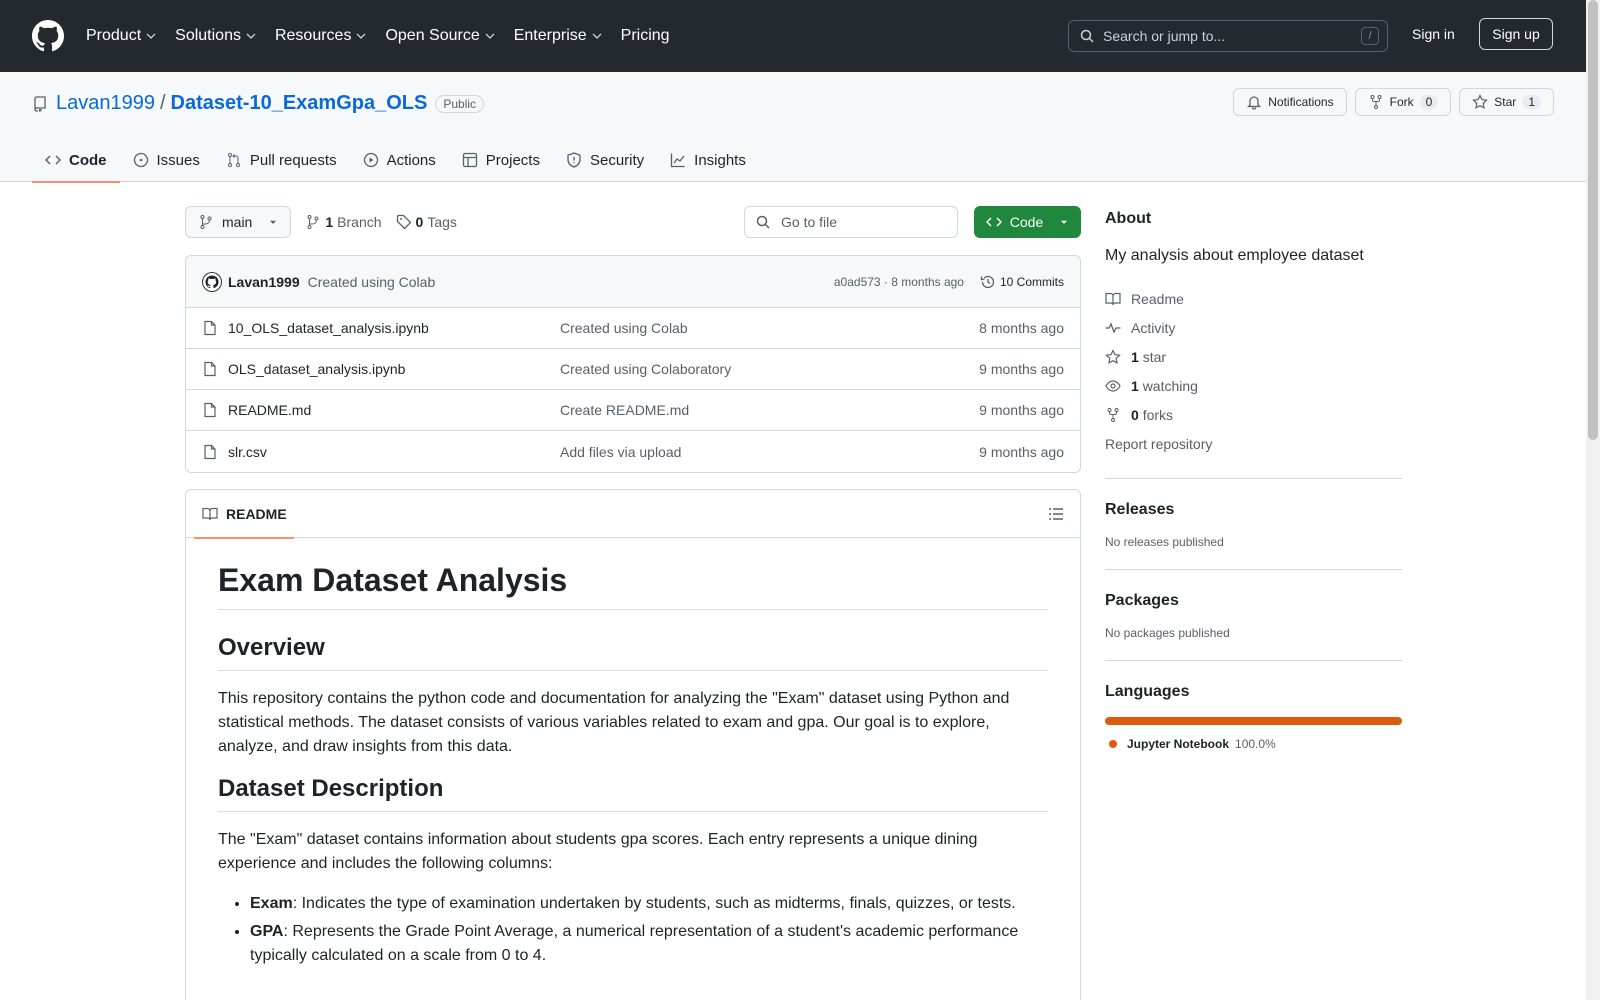  Describe the element at coordinates (105, 103) in the screenshot. I see `repo-owner-link: Lavan1999` at that location.